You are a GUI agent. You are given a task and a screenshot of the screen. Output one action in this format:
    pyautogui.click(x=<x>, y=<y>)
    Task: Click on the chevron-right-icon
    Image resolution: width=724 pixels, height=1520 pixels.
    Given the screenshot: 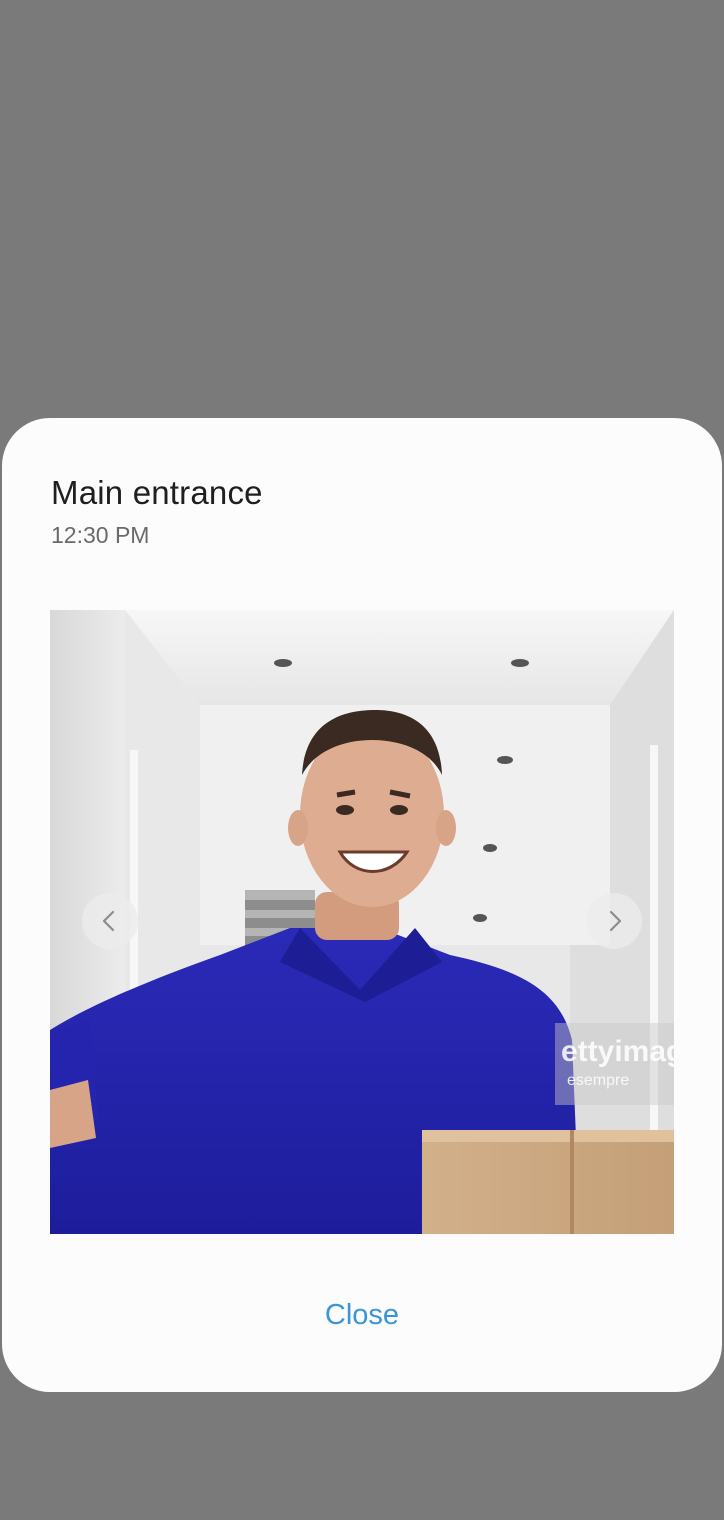 What is the action you would take?
    pyautogui.click(x=615, y=921)
    